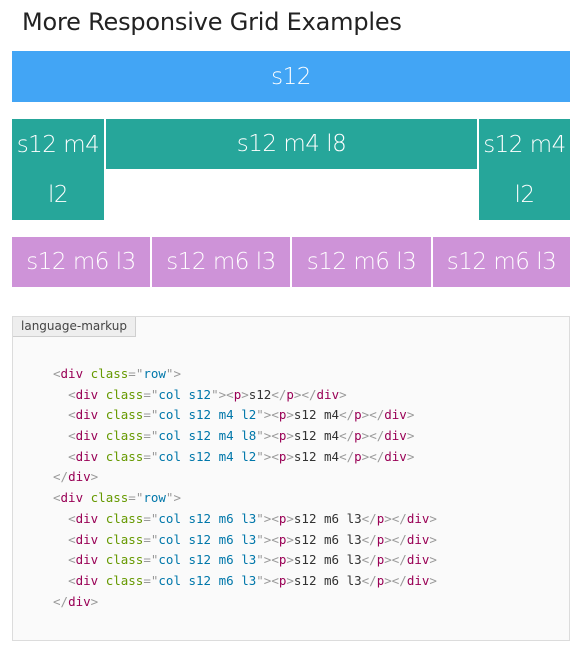  What do you see at coordinates (524, 195) in the screenshot?
I see `grid-col-s12-m4-l2-right-bottom: l2` at bounding box center [524, 195].